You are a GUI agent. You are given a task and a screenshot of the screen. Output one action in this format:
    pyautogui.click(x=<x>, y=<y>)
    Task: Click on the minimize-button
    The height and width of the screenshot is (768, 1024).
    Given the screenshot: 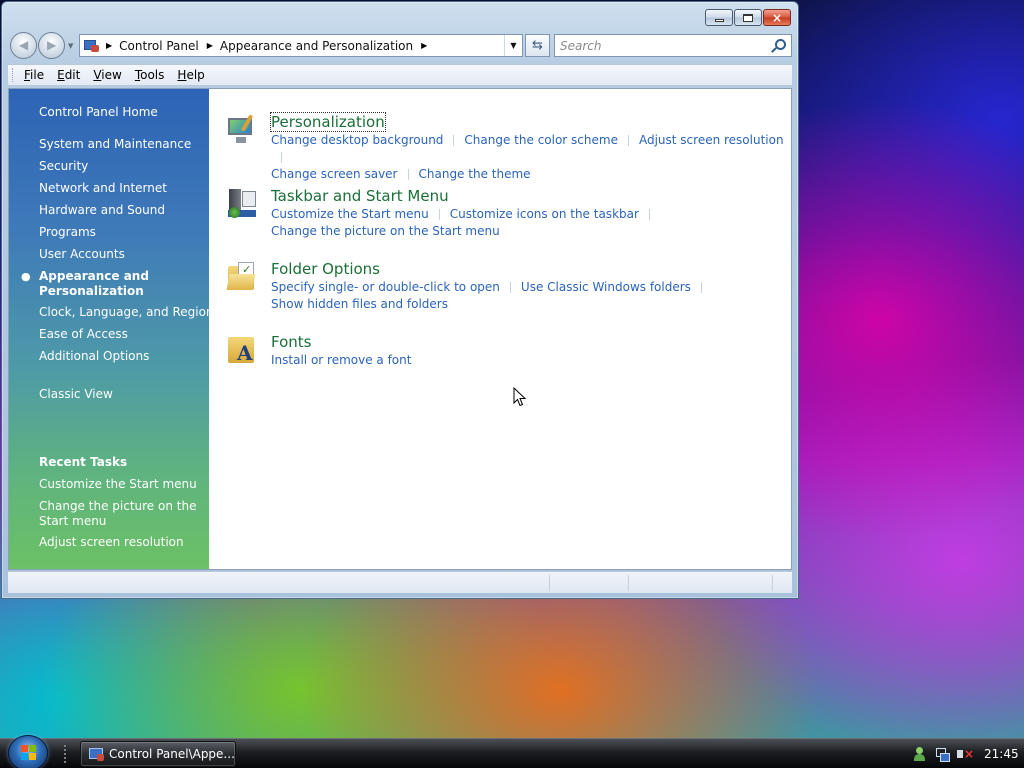 What is the action you would take?
    pyautogui.click(x=719, y=17)
    